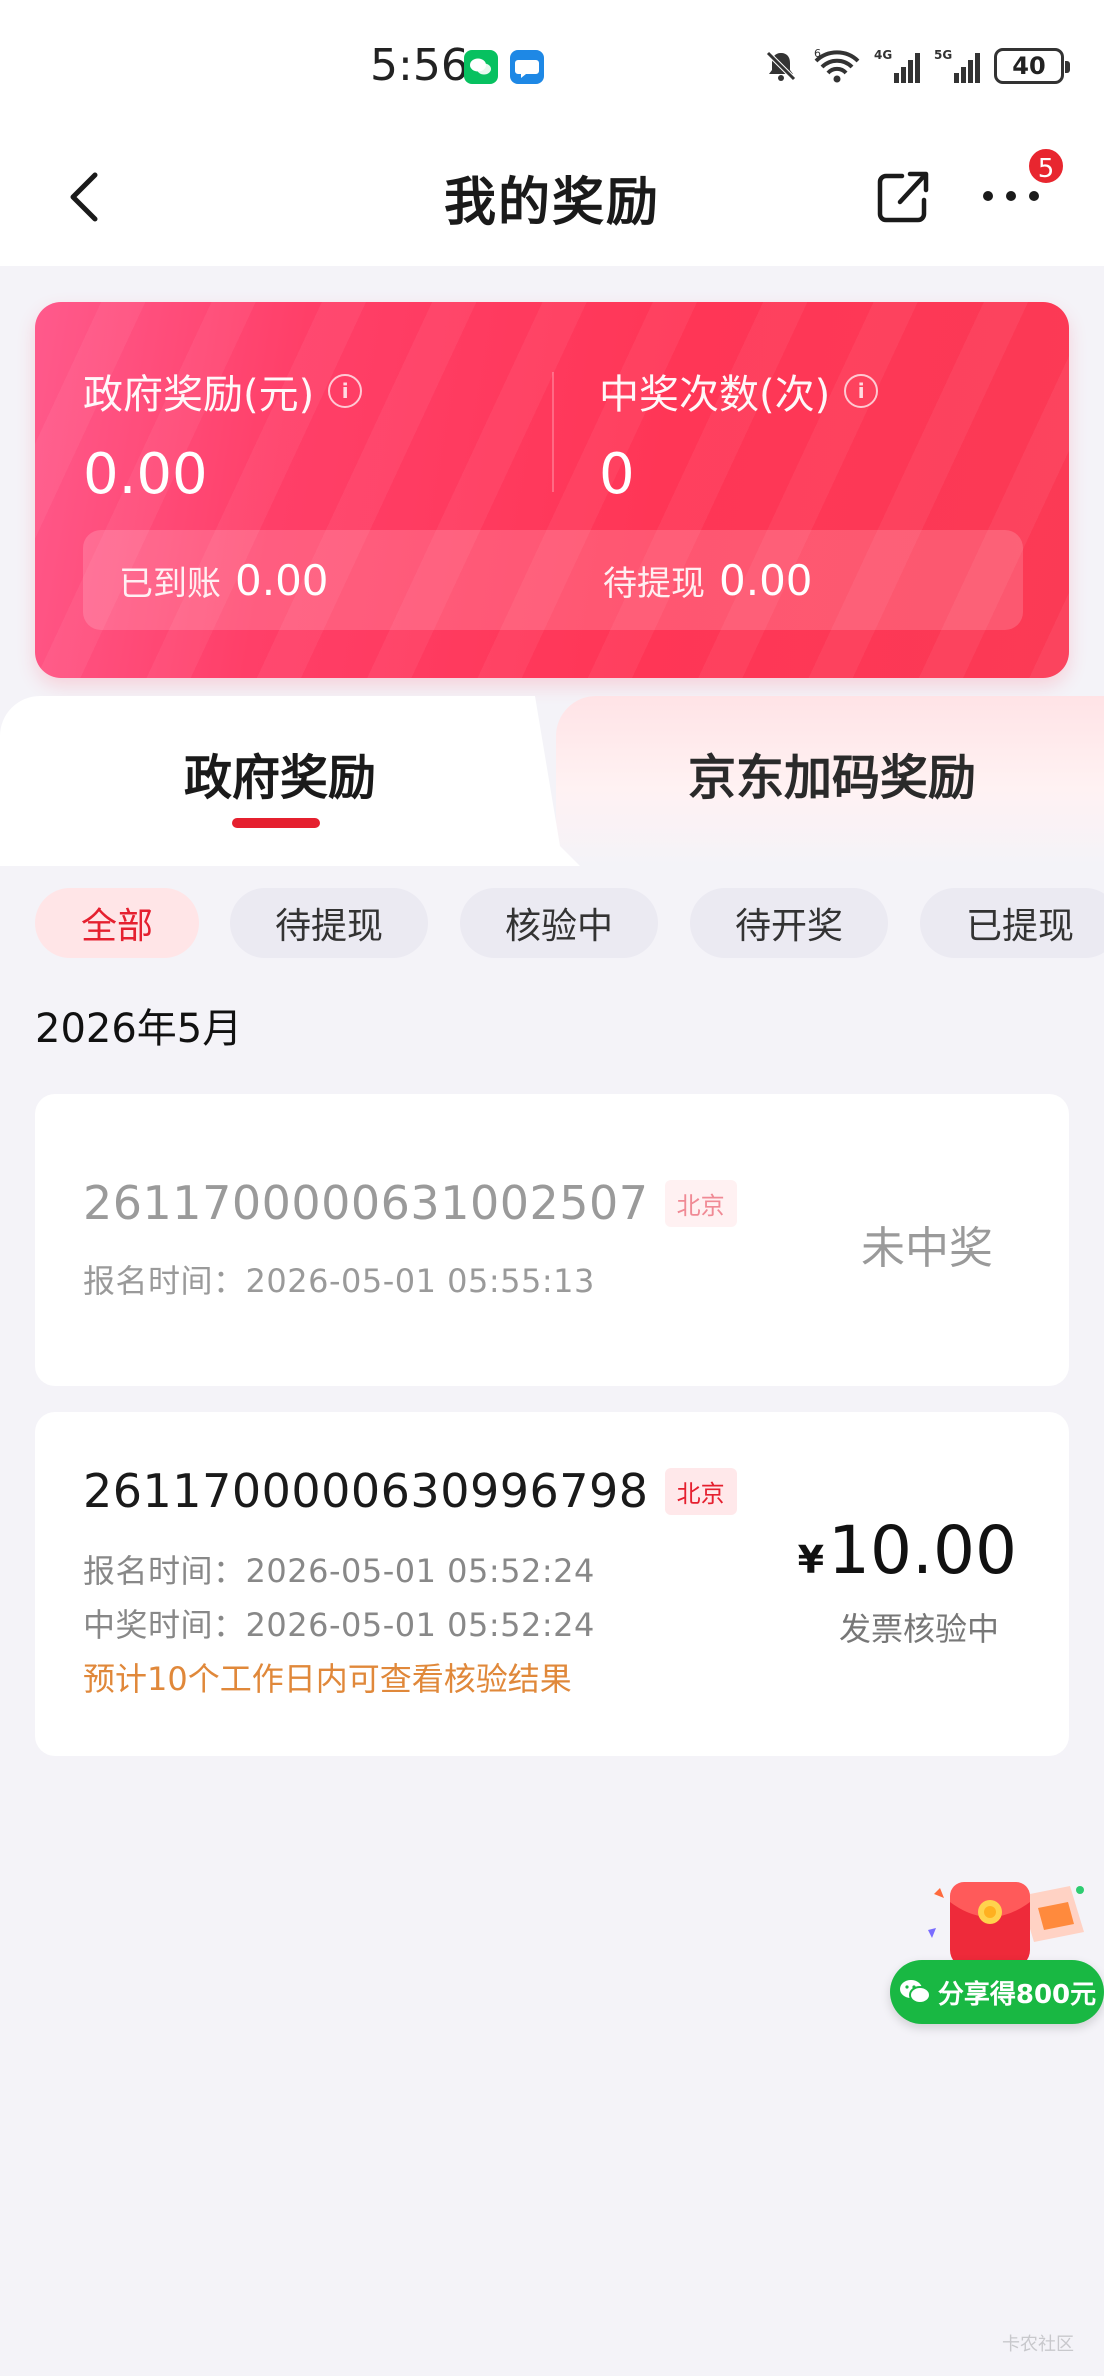 The width and height of the screenshot is (1104, 2376). What do you see at coordinates (280, 773) in the screenshot?
I see `tab-gov-reward: 政府奖励` at bounding box center [280, 773].